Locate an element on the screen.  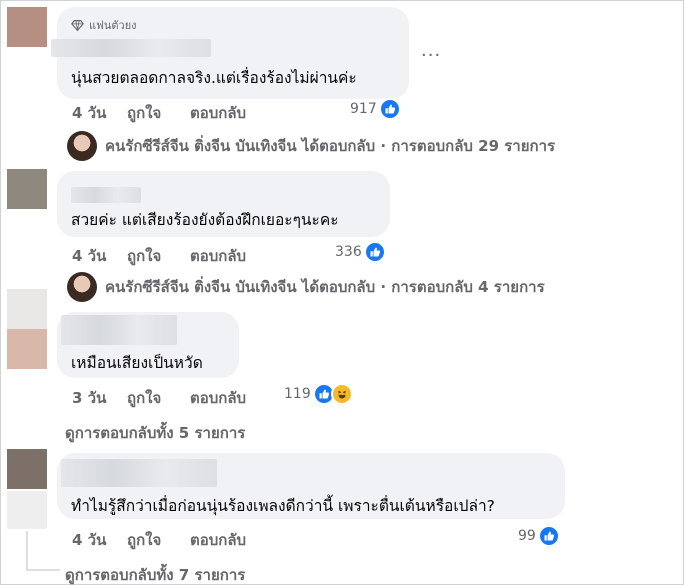
view-replies-link: ดูการตอบกลับทั้ง 7 รายการ is located at coordinates (155, 574).